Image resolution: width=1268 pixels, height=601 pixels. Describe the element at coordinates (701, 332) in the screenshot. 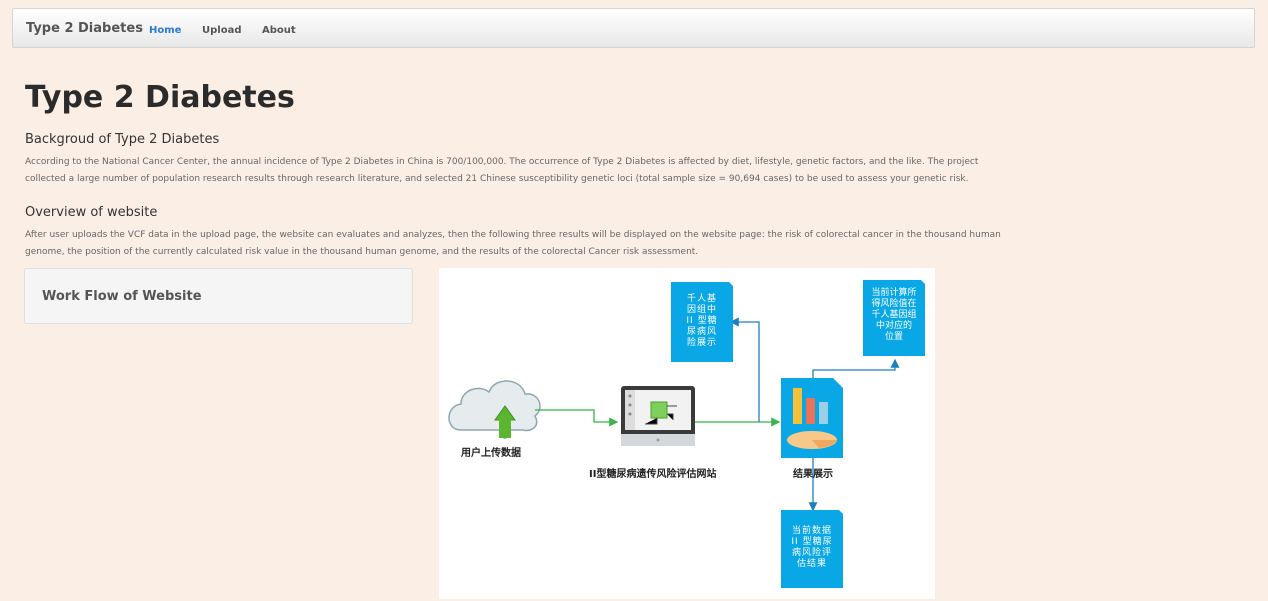

I see `note-top-left-line: 尿病风` at that location.